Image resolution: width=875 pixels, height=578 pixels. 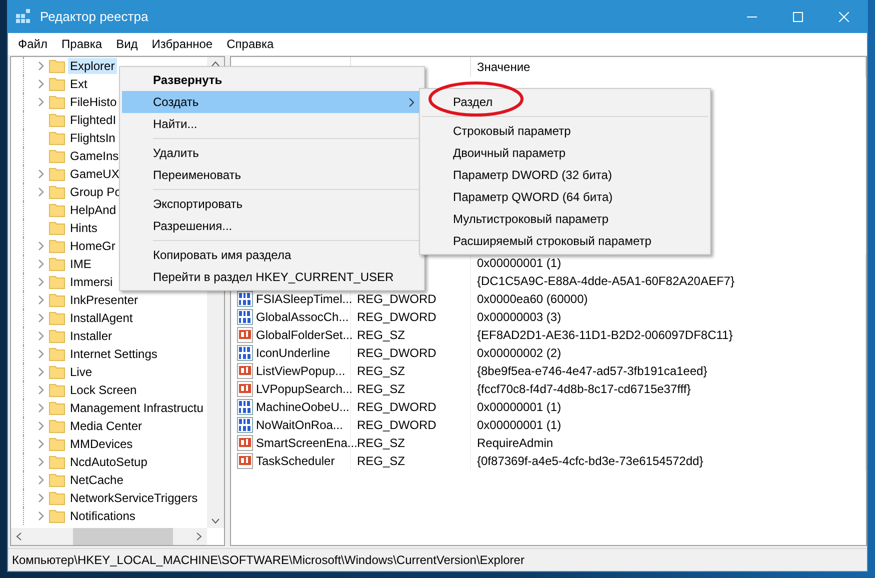 What do you see at coordinates (94, 156) in the screenshot?
I see `tree-item: GameIns` at bounding box center [94, 156].